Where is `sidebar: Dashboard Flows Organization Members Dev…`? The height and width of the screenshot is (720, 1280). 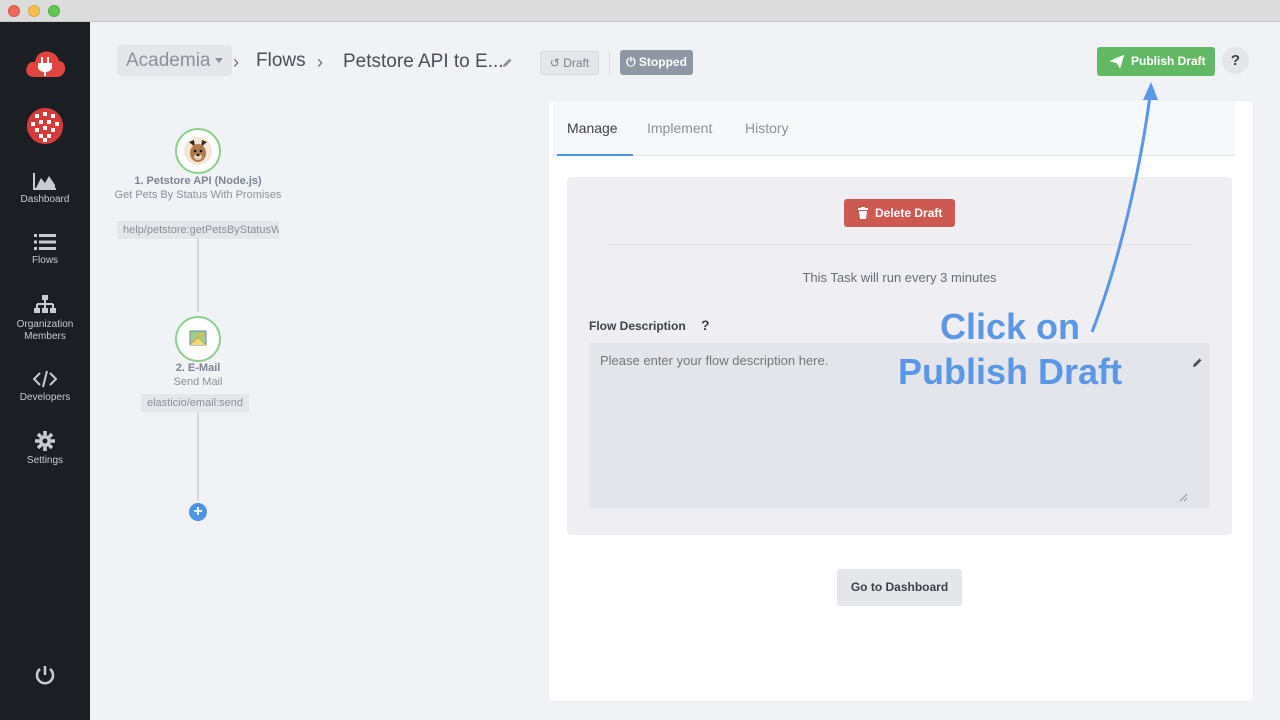
sidebar: Dashboard Flows Organization Members Dev… is located at coordinates (45, 371).